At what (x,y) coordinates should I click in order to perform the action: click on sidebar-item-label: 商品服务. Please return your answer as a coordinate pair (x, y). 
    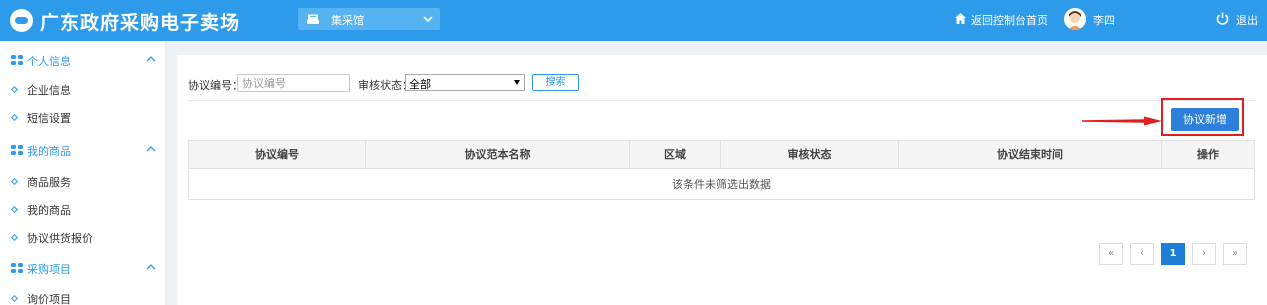
    Looking at the image, I should click on (49, 182).